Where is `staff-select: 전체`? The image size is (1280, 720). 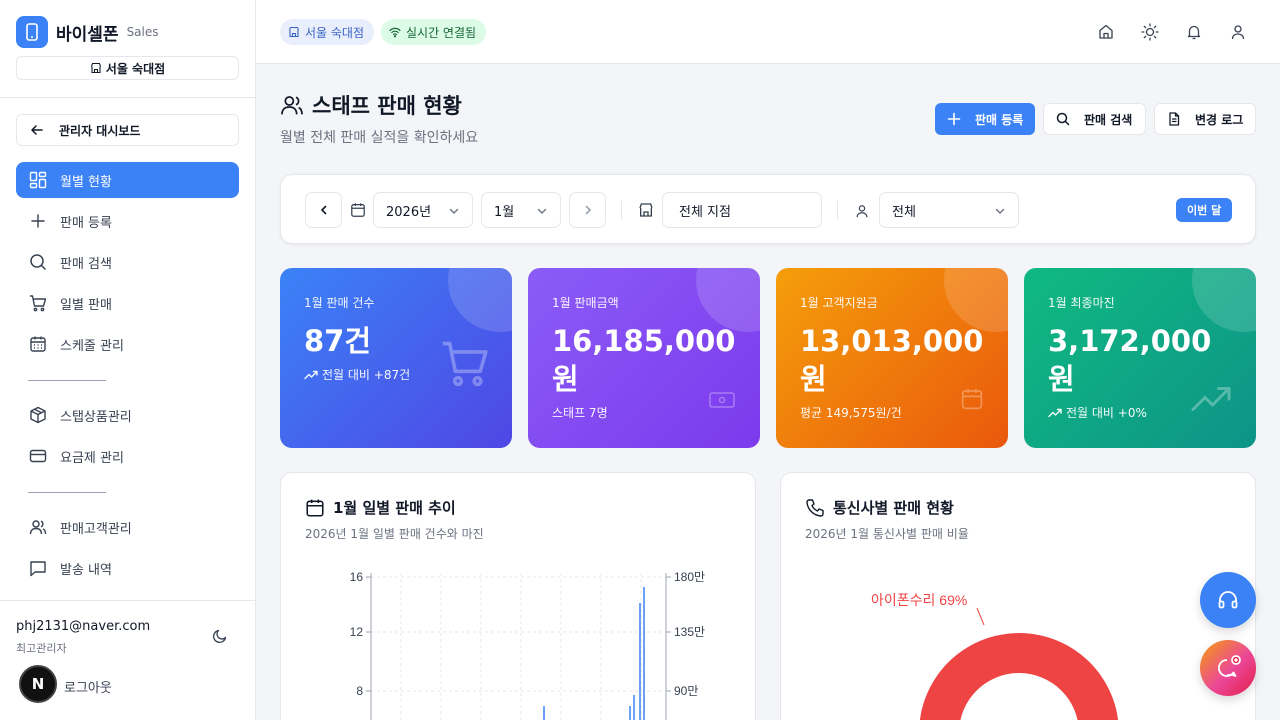
staff-select: 전체 is located at coordinates (949, 210).